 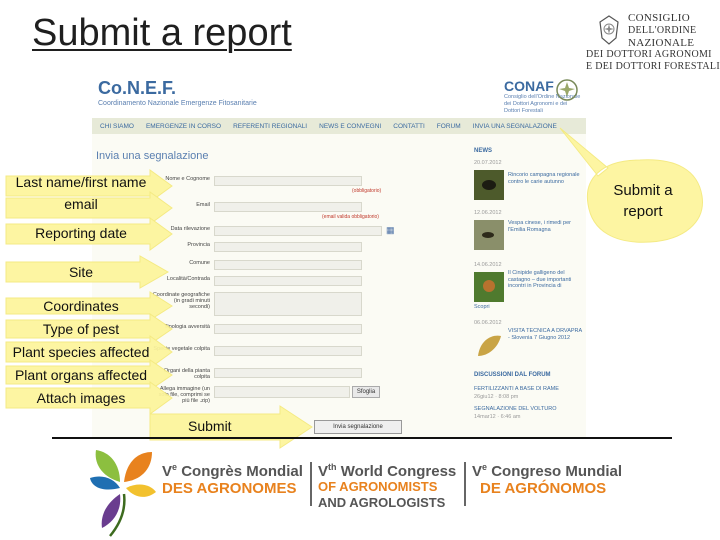 What do you see at coordinates (653, 66) in the screenshot?
I see `council-line-5: E DEI DOTTORI FORESTALI` at bounding box center [653, 66].